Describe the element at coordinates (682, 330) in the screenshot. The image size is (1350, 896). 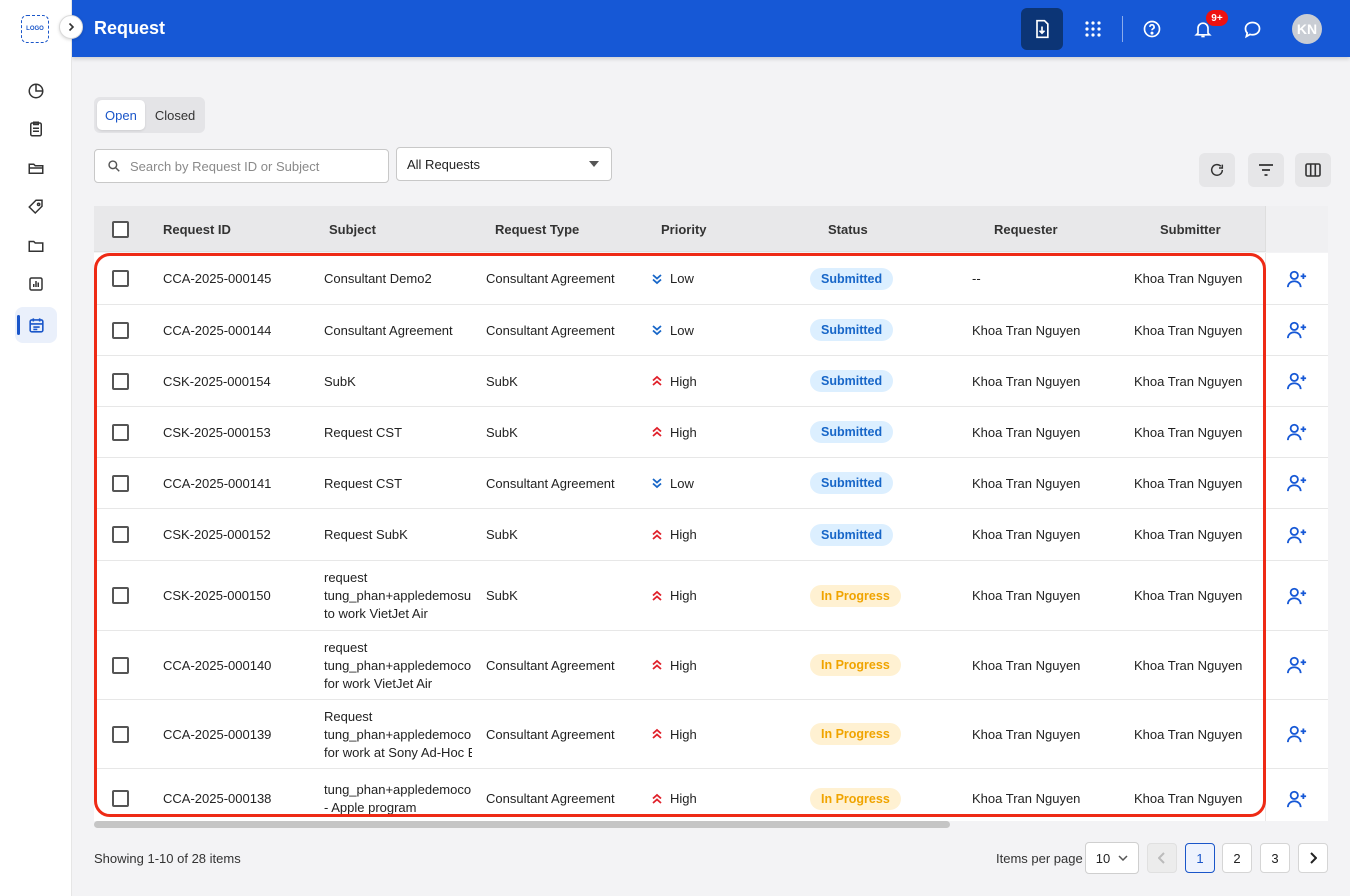
I see `priority-label: Low` at that location.